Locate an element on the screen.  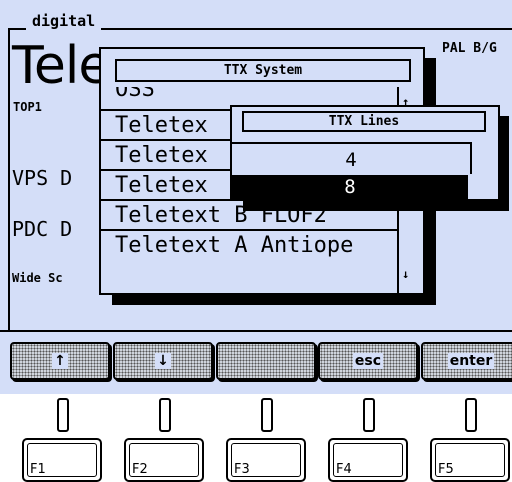
esc-label: esc is located at coordinates (368, 361).